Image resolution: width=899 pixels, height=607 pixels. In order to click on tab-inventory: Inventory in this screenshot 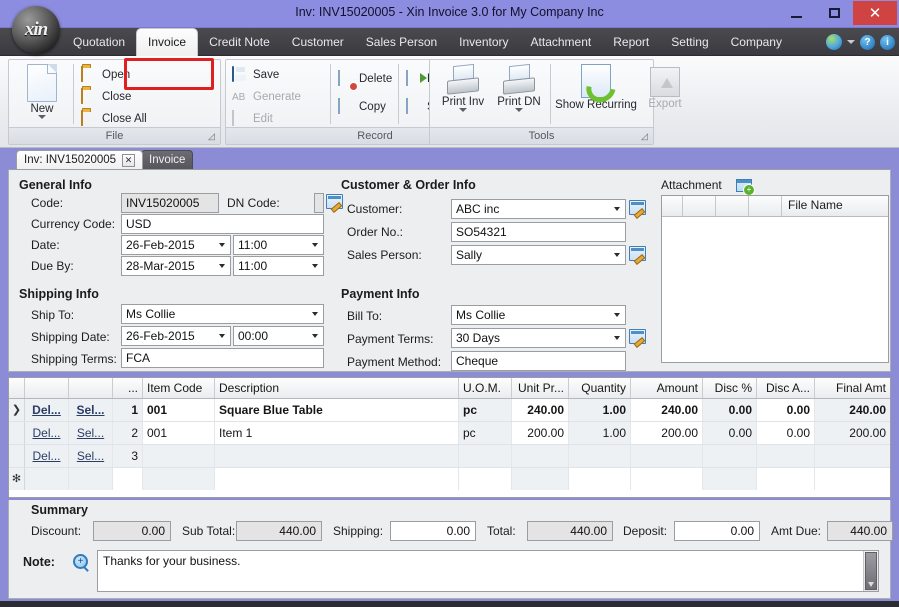, I will do `click(483, 42)`.